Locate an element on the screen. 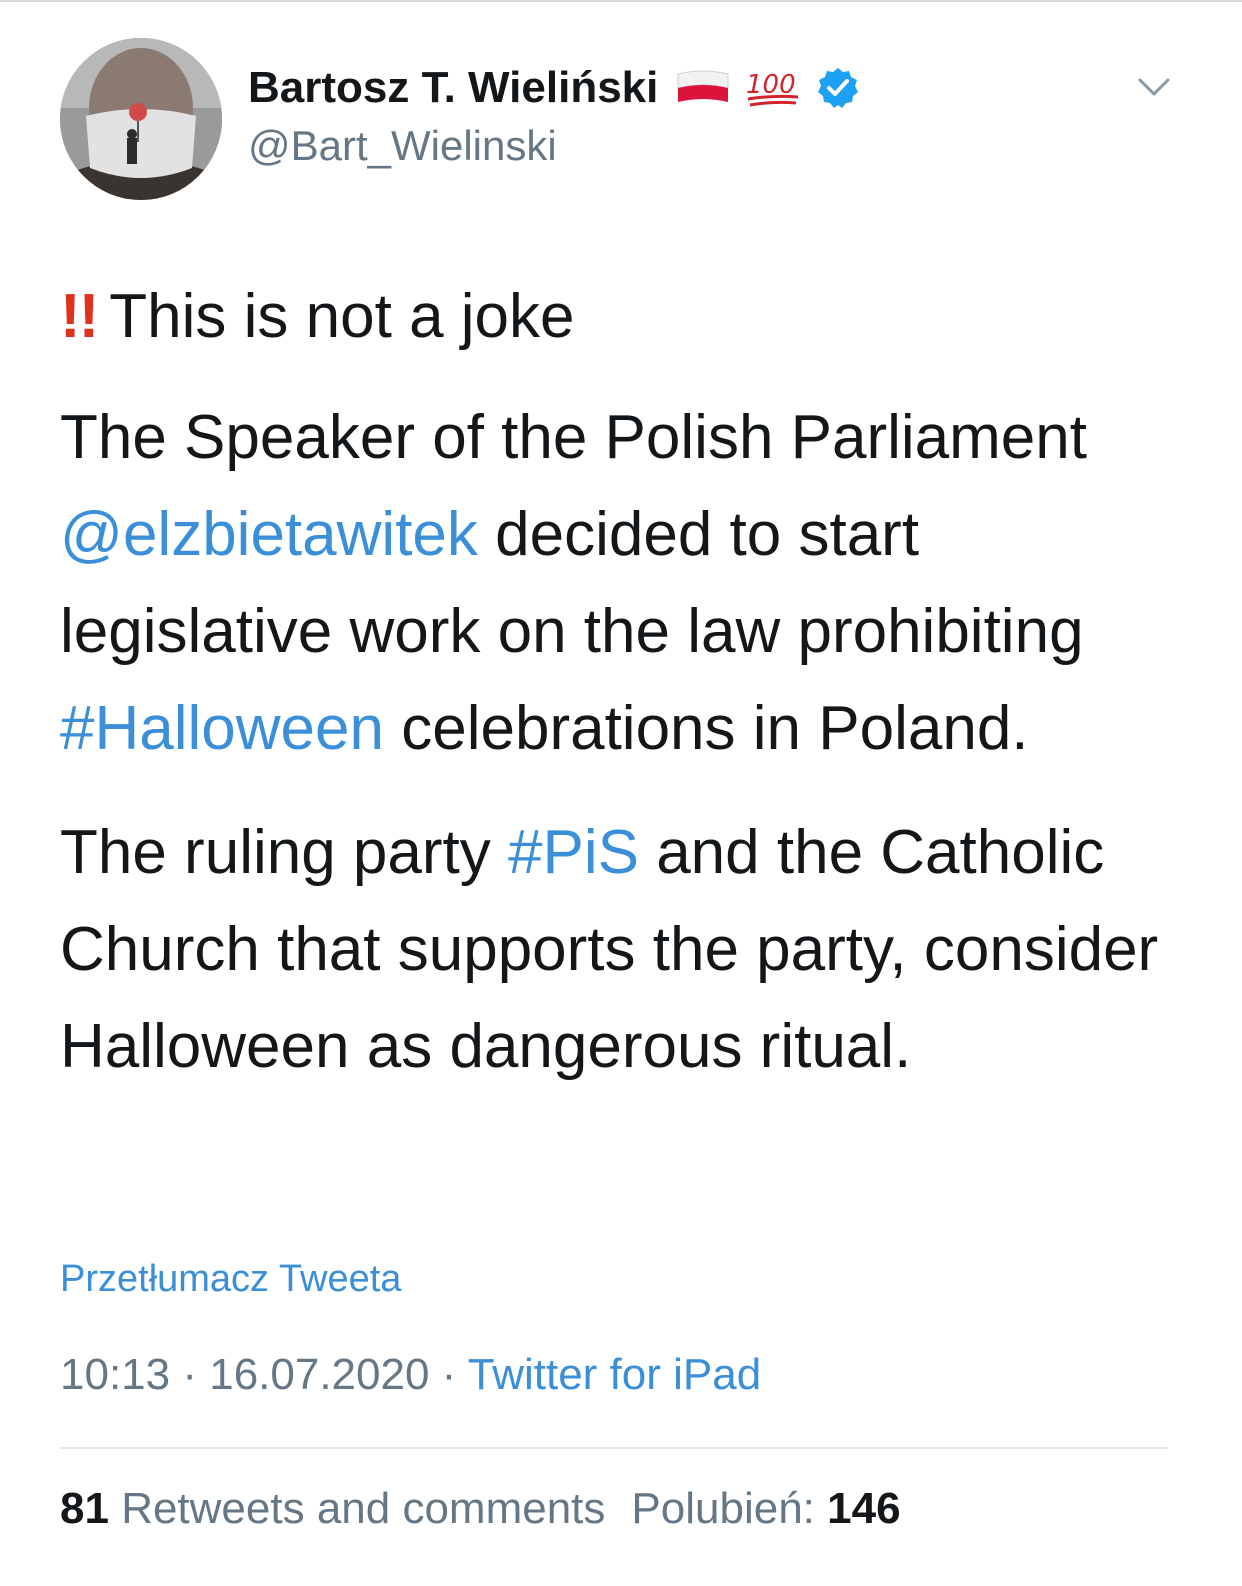 This screenshot has height=1586, width=1242. avatar-image is located at coordinates (141, 119).